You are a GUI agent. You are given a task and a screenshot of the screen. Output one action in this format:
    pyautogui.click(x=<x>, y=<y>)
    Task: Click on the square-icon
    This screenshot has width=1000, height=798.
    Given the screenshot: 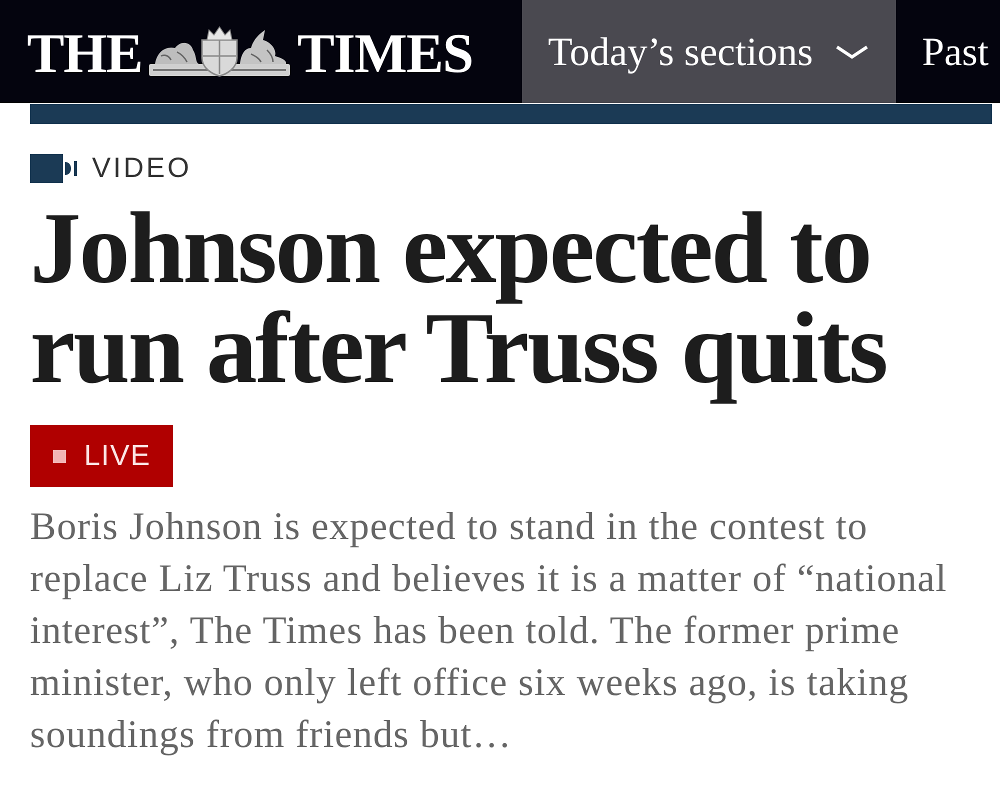 What is the action you would take?
    pyautogui.click(x=59, y=456)
    